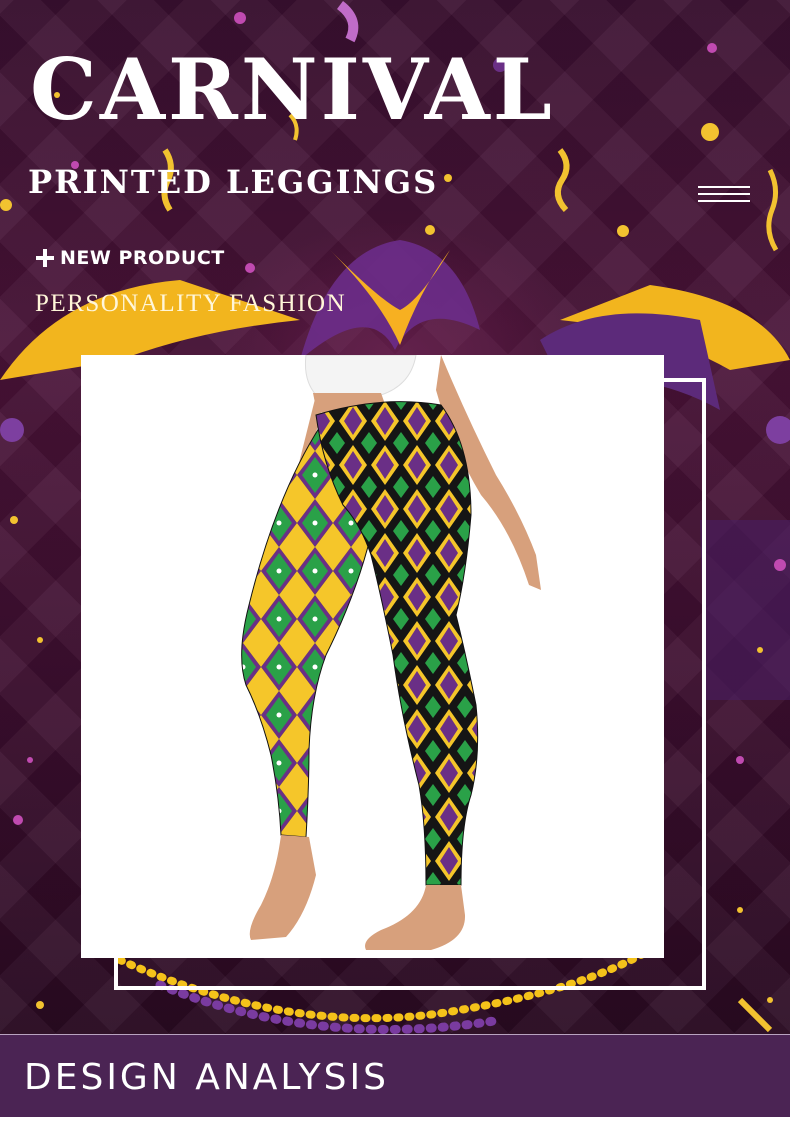 The width and height of the screenshot is (790, 1122). Describe the element at coordinates (206, 1077) in the screenshot. I see `section-title: DESIGN ANALYSIS` at that location.